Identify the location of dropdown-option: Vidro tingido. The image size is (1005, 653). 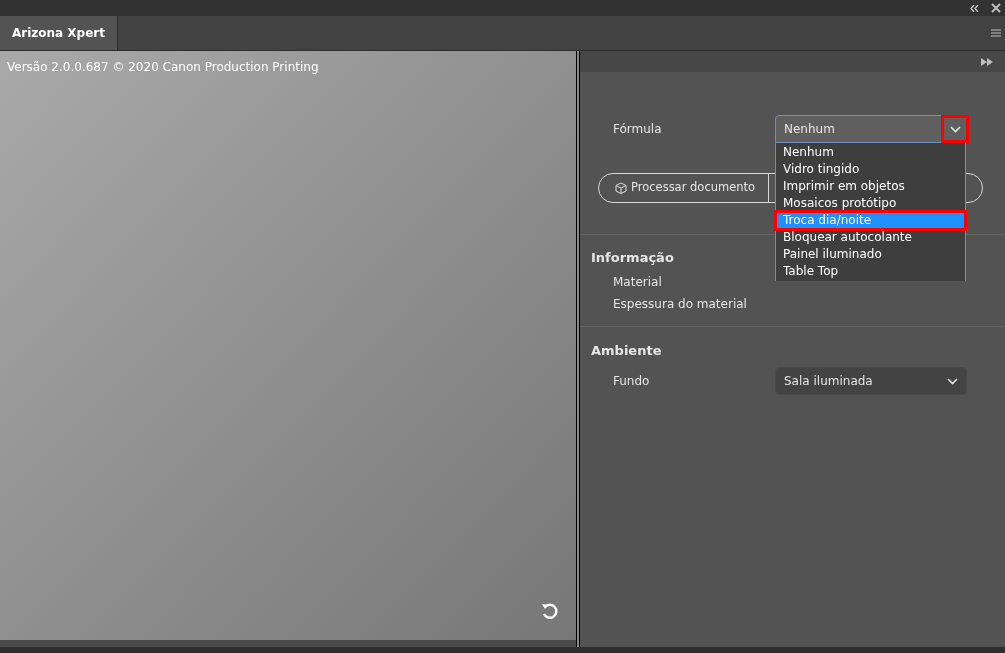
(870, 169).